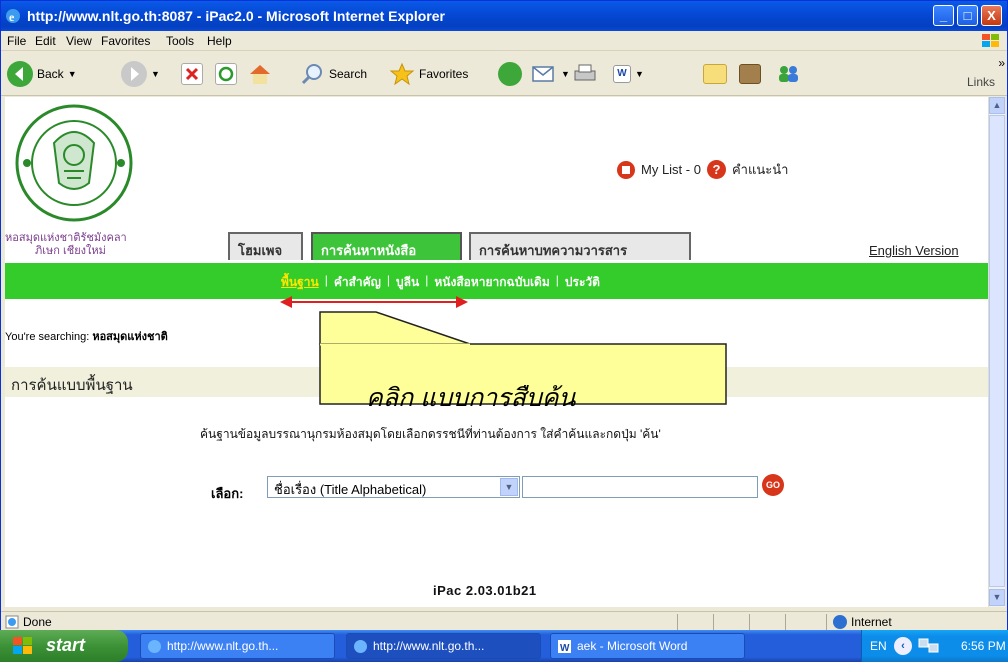 This screenshot has width=1008, height=662. Describe the element at coordinates (79, 41) in the screenshot. I see `menu-view: View` at that location.